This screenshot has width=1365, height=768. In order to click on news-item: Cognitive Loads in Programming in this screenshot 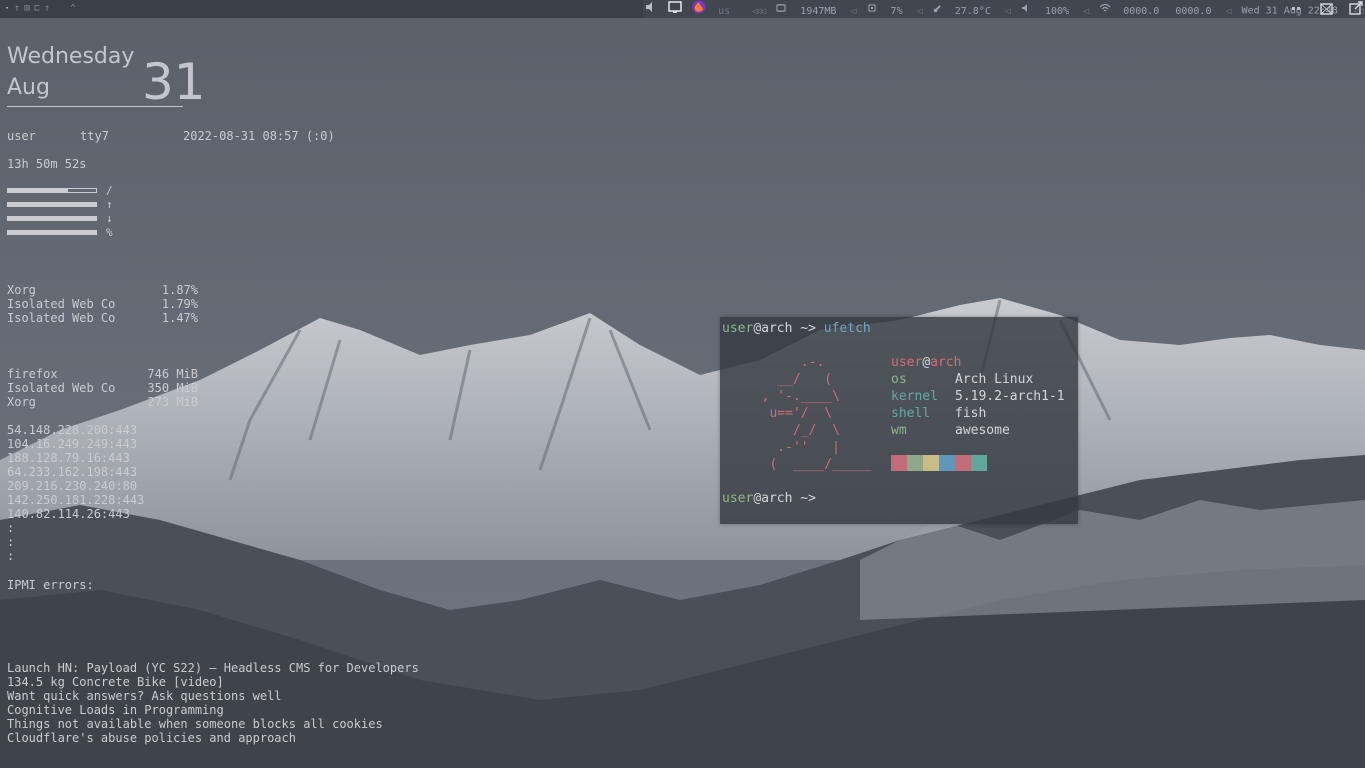, I will do `click(115, 710)`.